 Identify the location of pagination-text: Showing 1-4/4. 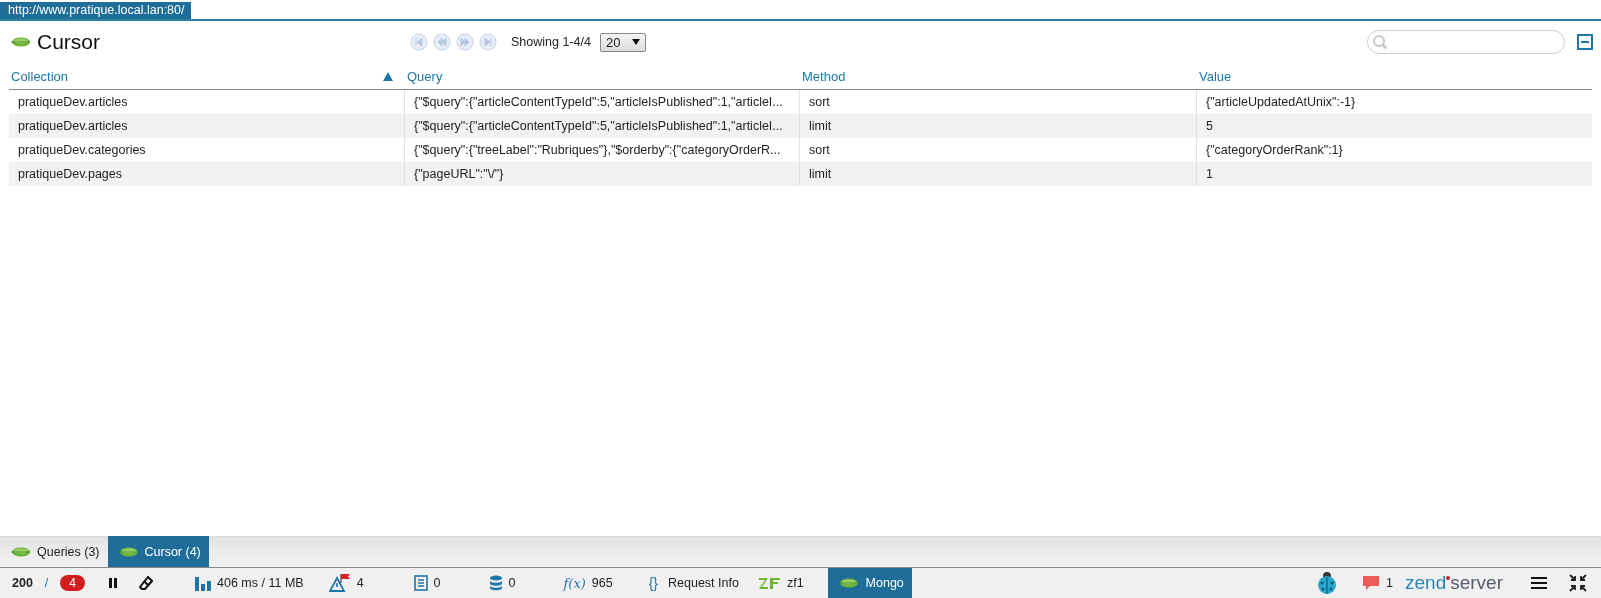
(551, 42).